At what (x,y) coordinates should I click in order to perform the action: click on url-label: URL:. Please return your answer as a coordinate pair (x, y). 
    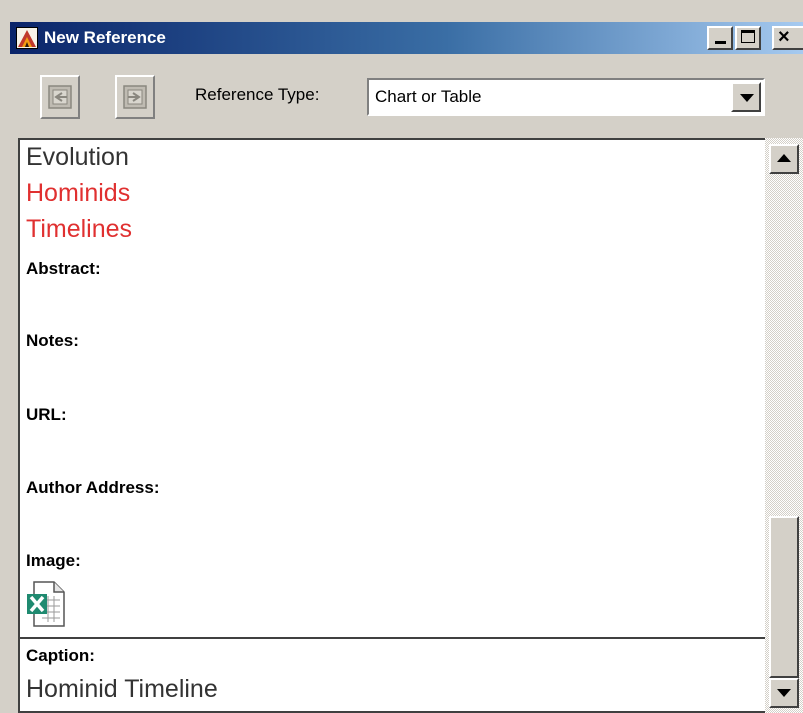
    Looking at the image, I should click on (46, 414).